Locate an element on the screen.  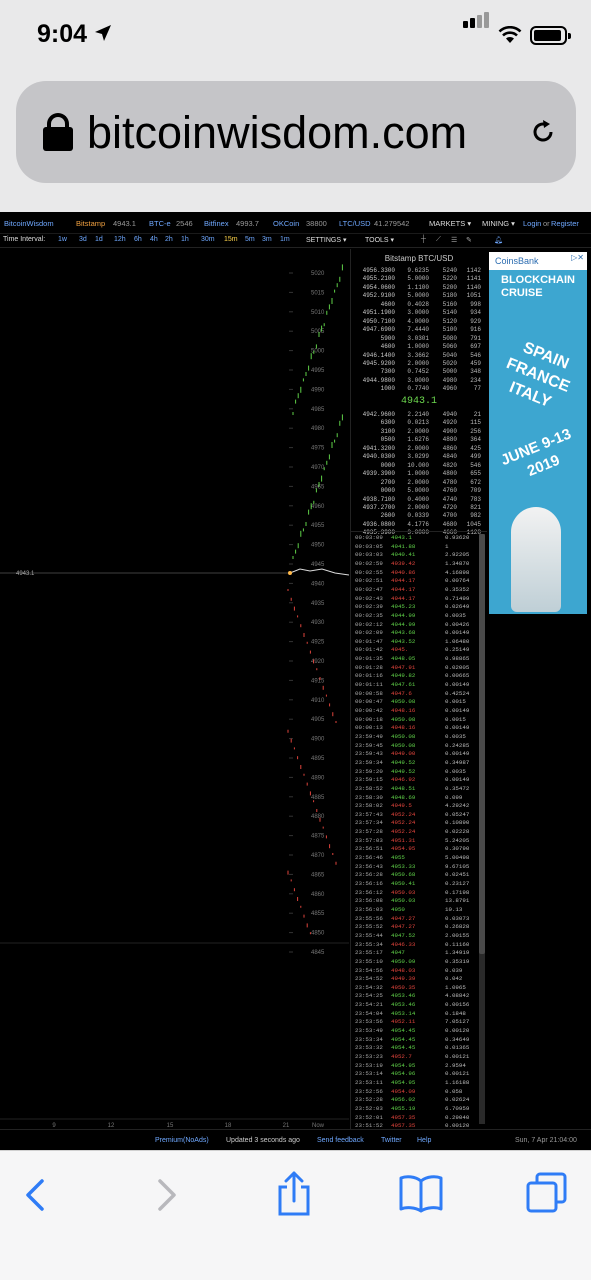
exchange-ltcusd: LTC/USD is located at coordinates (355, 223).